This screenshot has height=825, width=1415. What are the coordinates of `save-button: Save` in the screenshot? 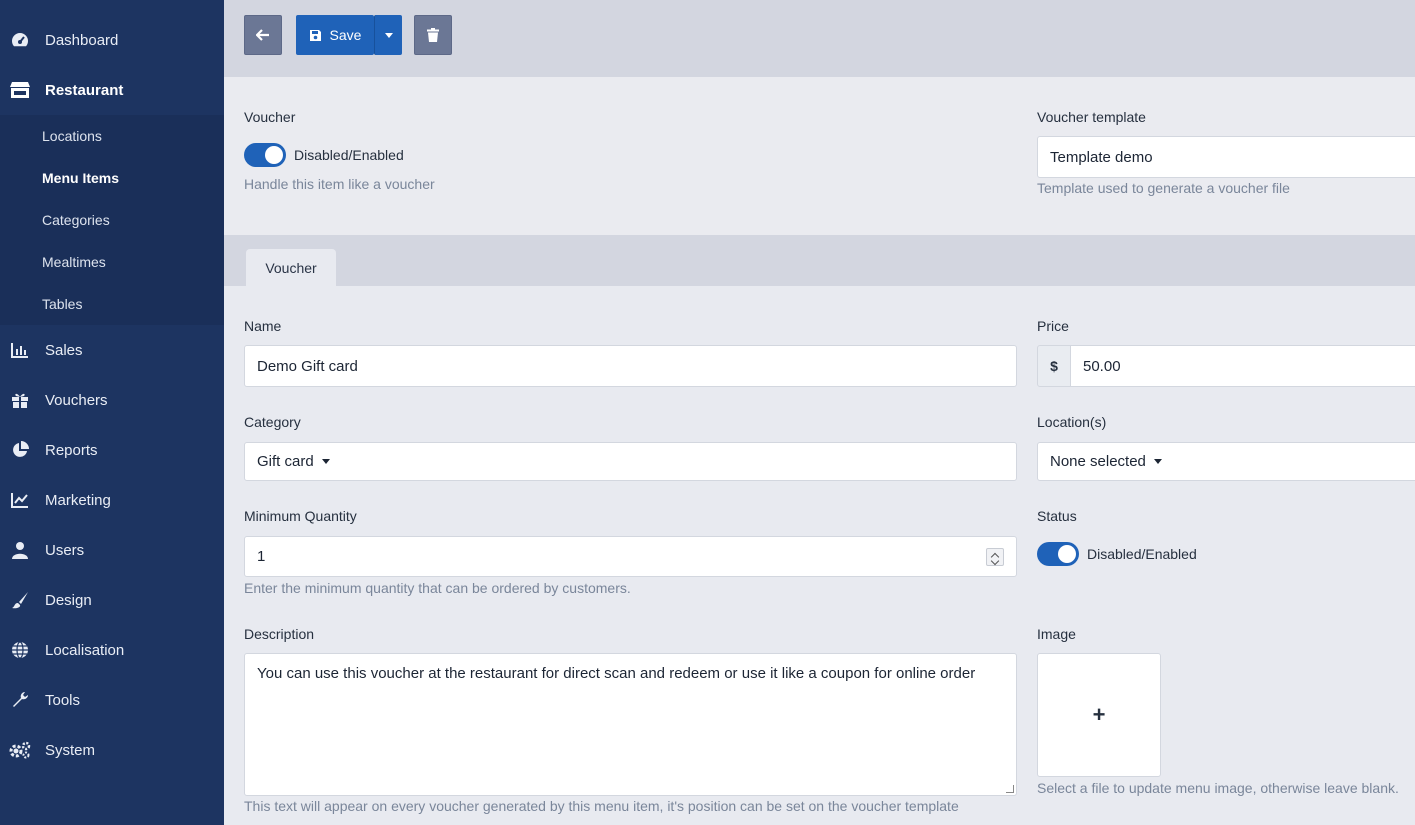 It's located at (335, 35).